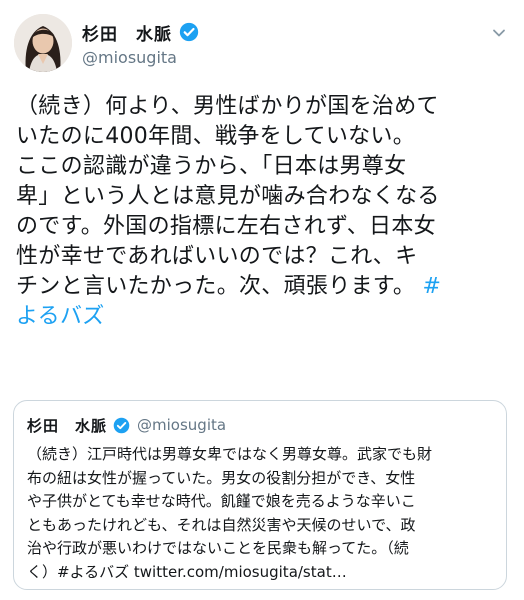 The height and width of the screenshot is (600, 524). What do you see at coordinates (221, 477) in the screenshot?
I see `quoted-tweet-line: 布の紐は女性が握っていた。男女の役割分担ができ、女性` at bounding box center [221, 477].